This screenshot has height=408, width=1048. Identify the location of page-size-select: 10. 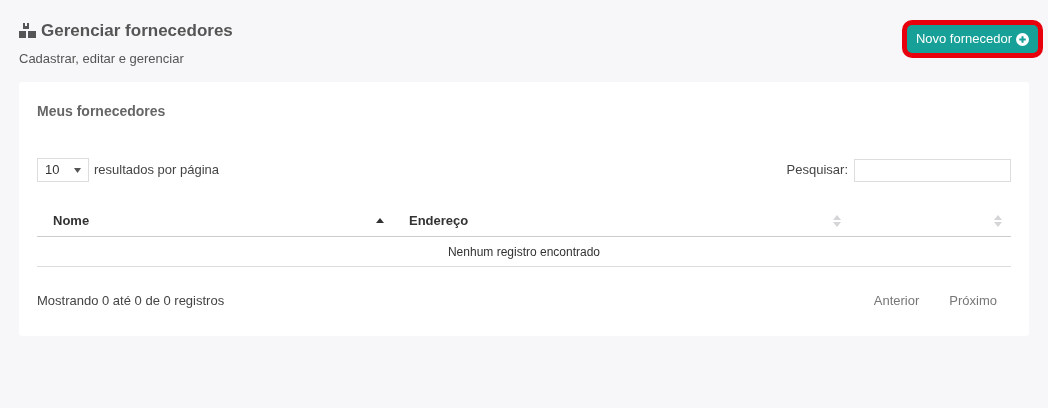
(63, 170).